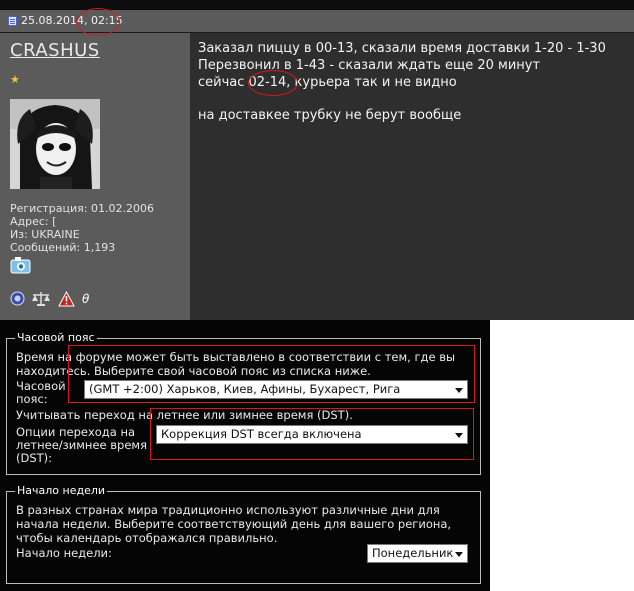 The width and height of the screenshot is (634, 591). Describe the element at coordinates (327, 82) in the screenshot. I see `message-line: сейчас 02-14, курьера так и не видно` at that location.